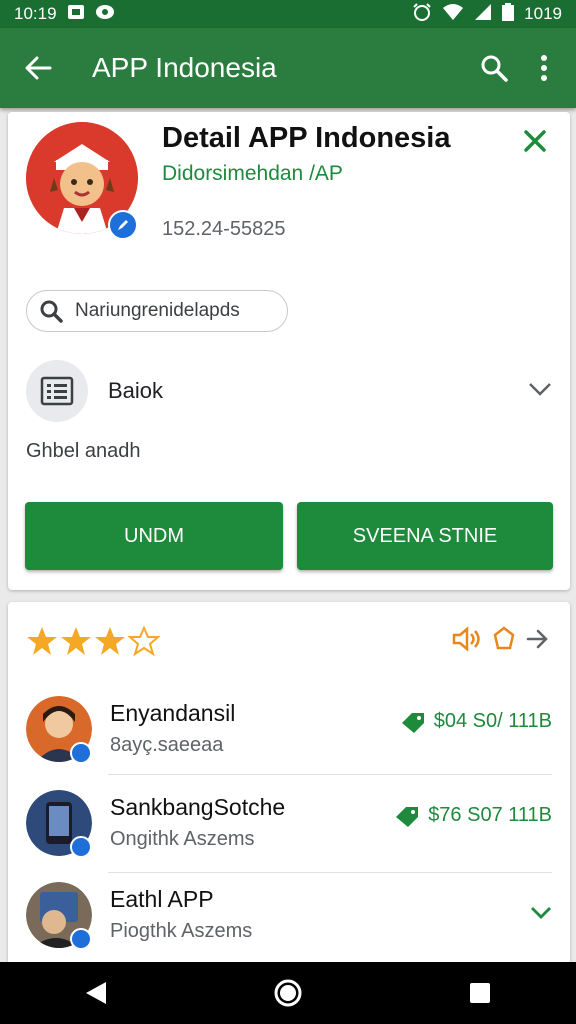 This screenshot has height=1024, width=576. What do you see at coordinates (543, 13) in the screenshot?
I see `status-right-text: 1019` at bounding box center [543, 13].